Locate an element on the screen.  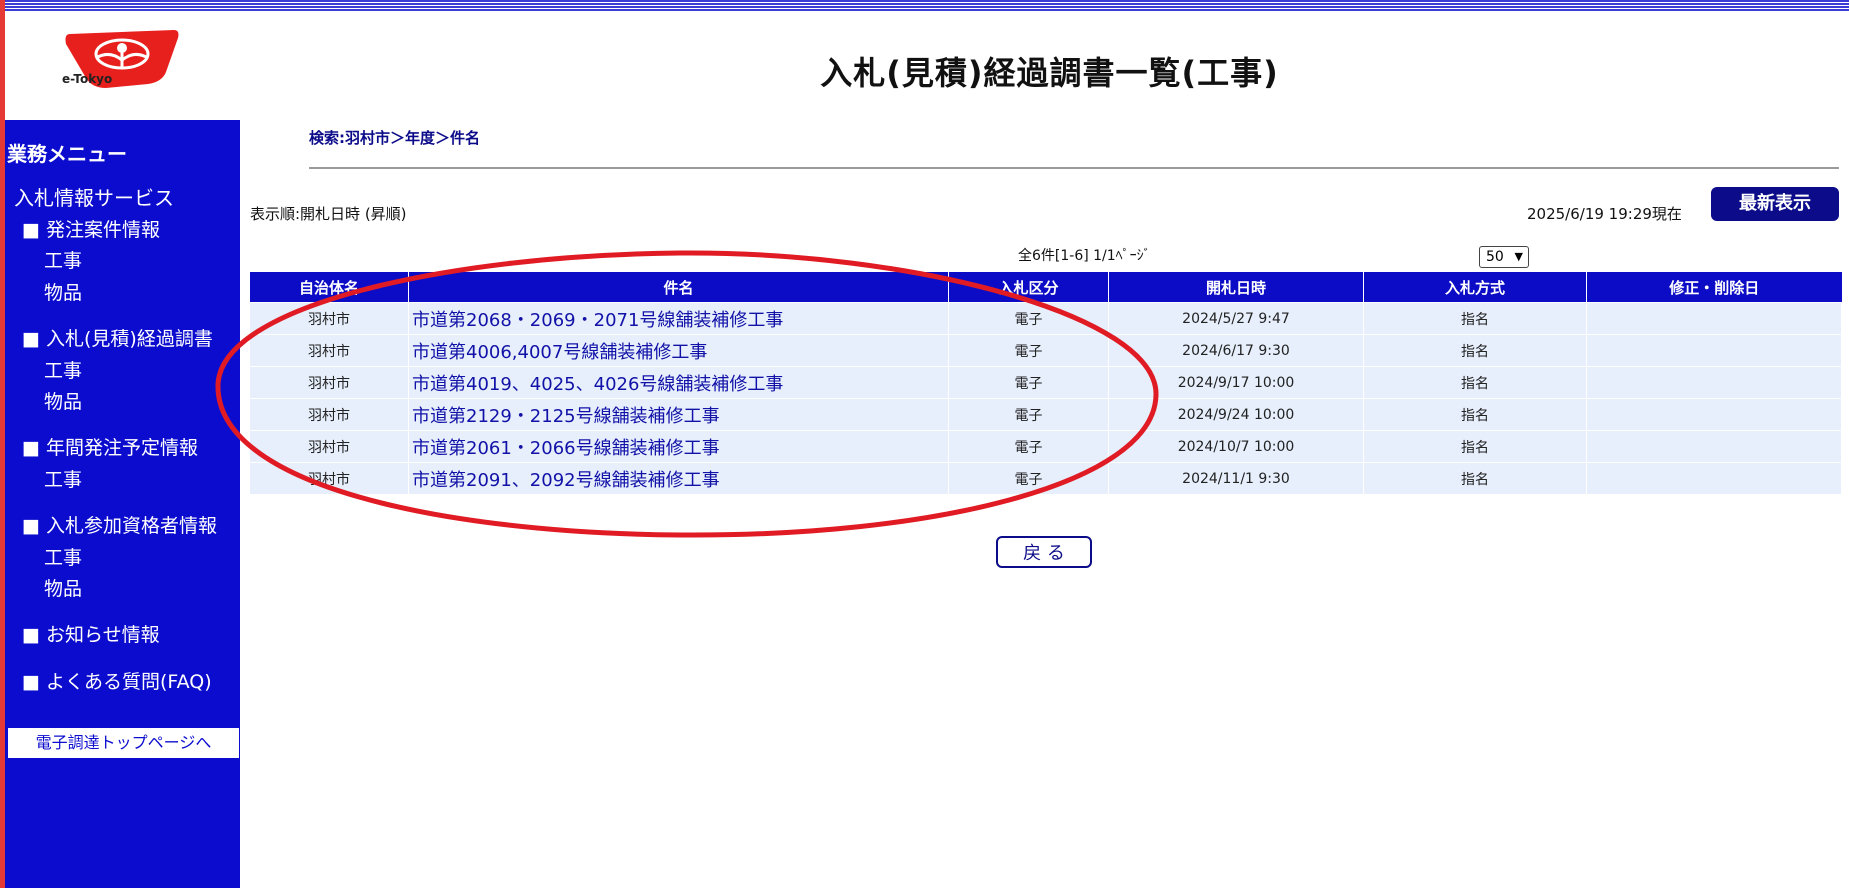
col-header-opening-date: 開札日時 is located at coordinates (1236, 287).